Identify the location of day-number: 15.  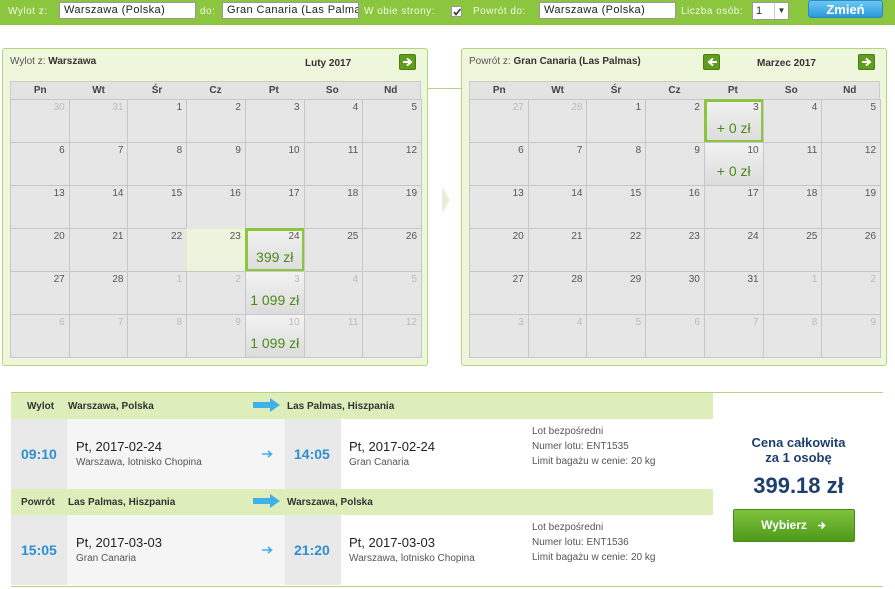
(636, 193).